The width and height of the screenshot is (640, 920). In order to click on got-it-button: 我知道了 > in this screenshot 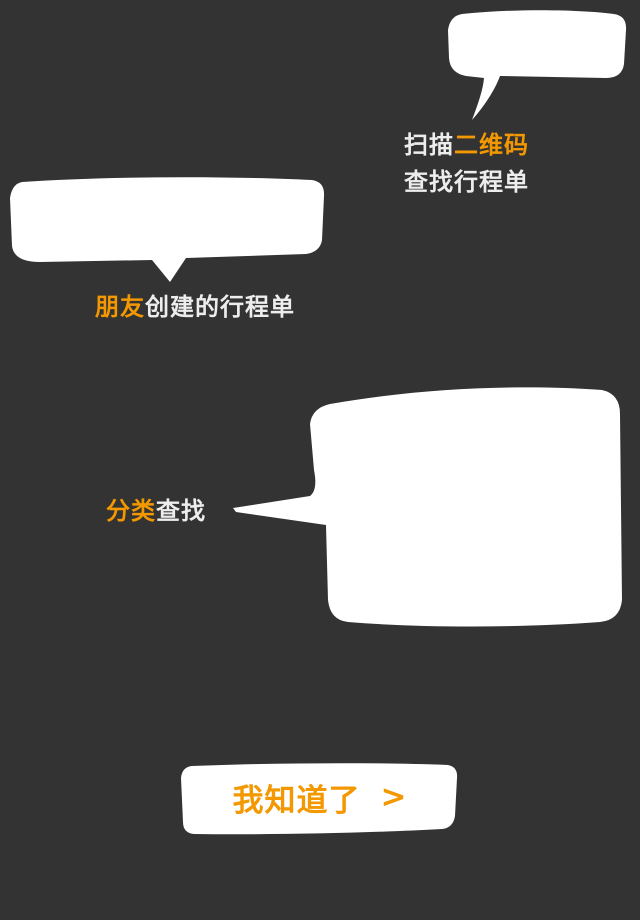, I will do `click(320, 799)`.